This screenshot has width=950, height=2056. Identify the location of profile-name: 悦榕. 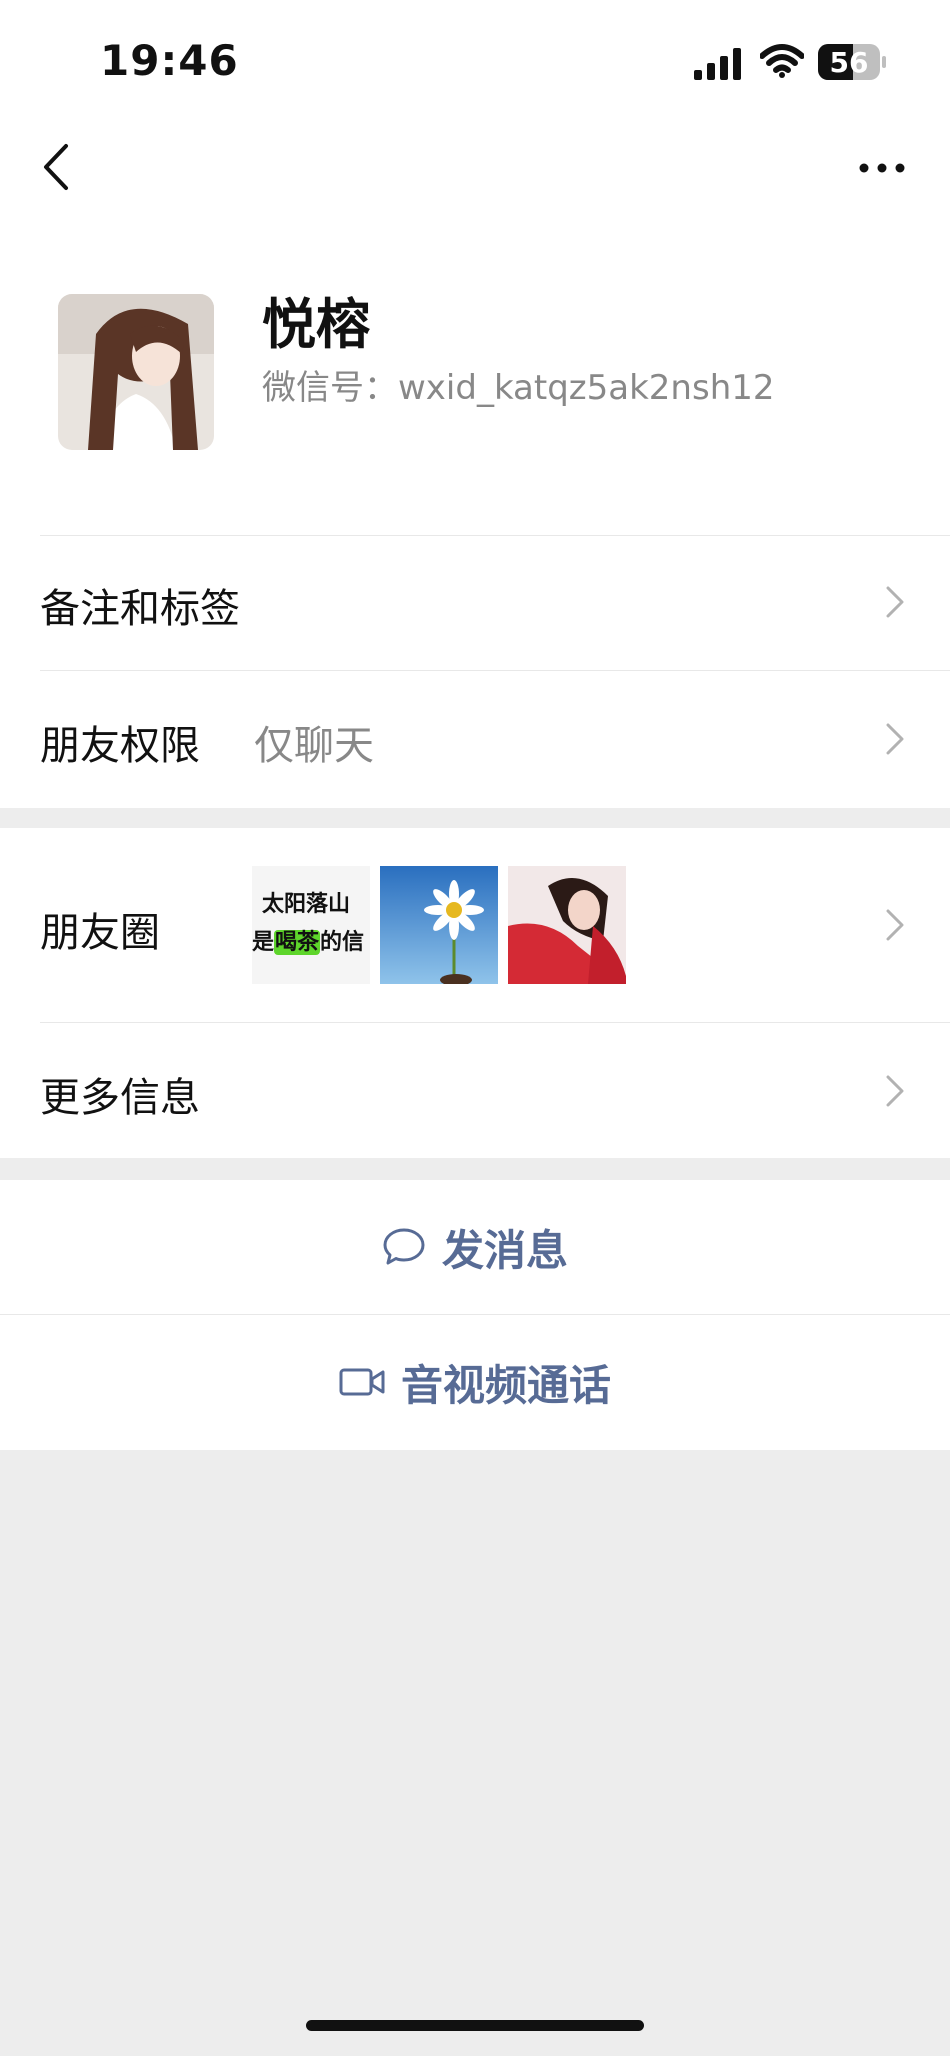
(316, 324).